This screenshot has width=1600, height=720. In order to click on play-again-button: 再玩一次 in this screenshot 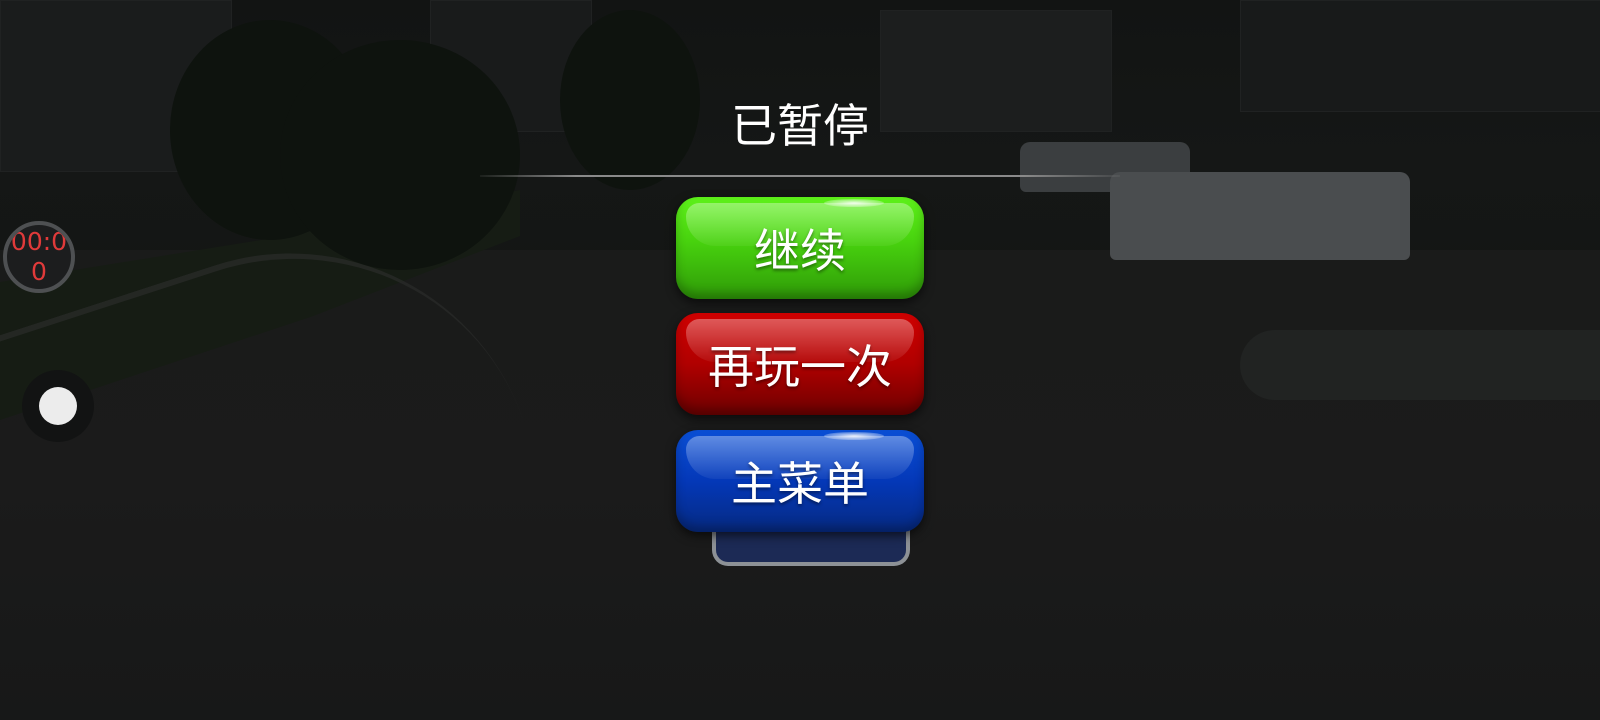, I will do `click(800, 364)`.